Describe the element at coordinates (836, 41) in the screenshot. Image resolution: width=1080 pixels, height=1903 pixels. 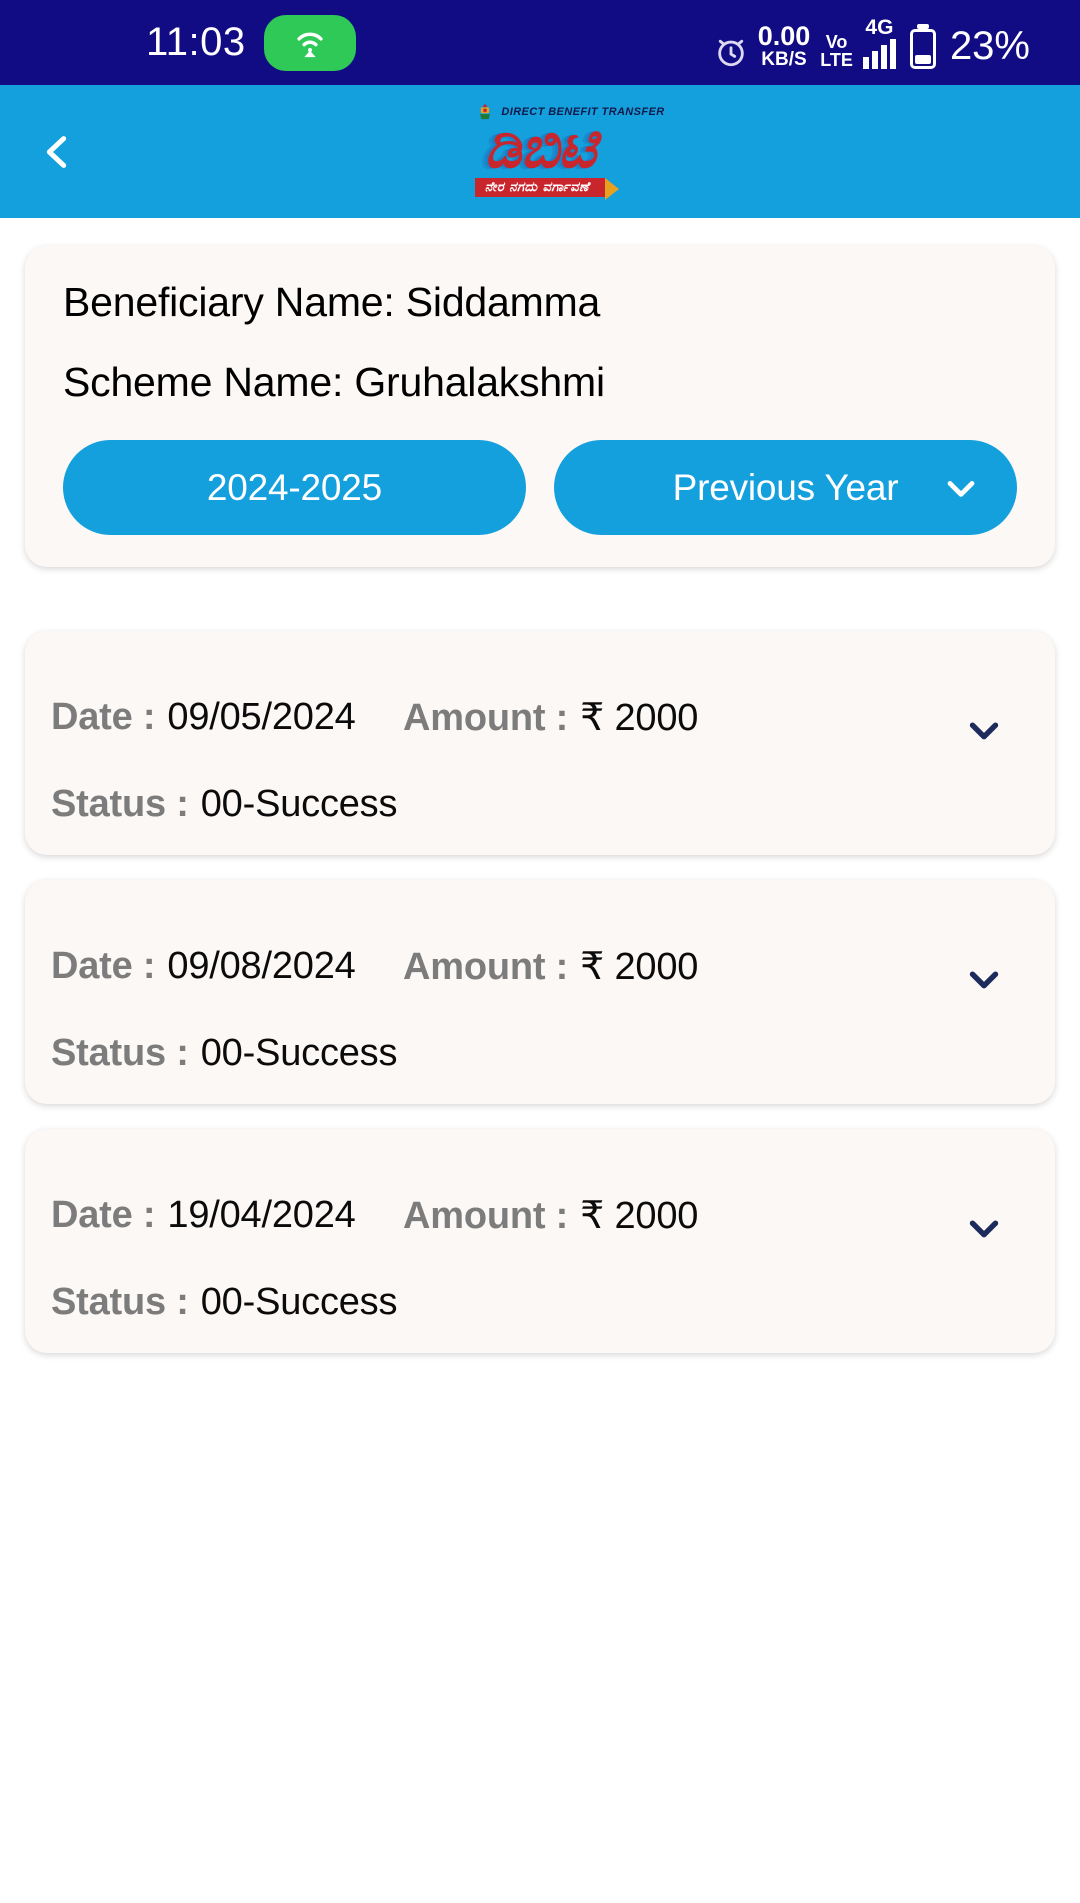
I see `volte-label-top: Vo` at that location.